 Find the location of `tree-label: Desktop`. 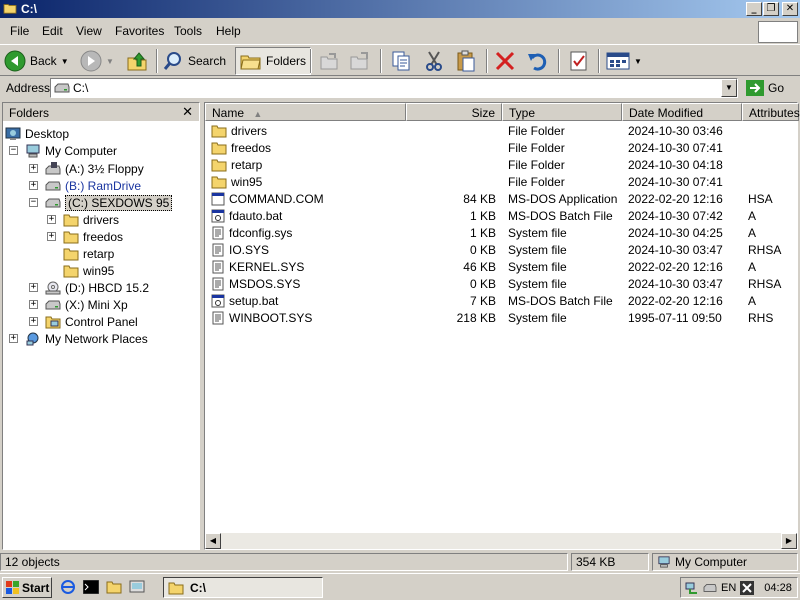

tree-label: Desktop is located at coordinates (47, 133).